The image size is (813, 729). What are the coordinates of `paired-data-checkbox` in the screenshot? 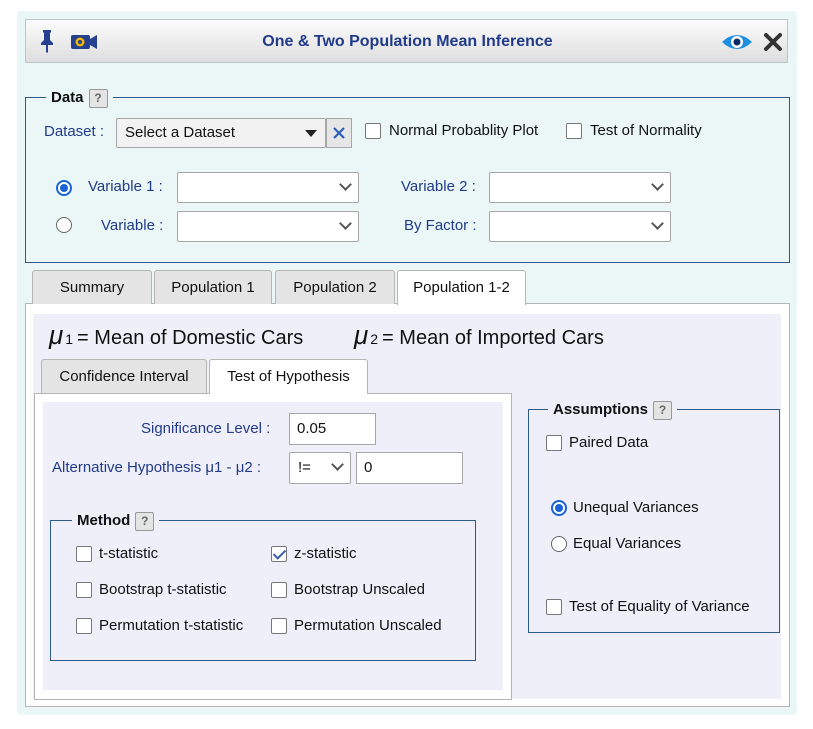 It's located at (554, 443).